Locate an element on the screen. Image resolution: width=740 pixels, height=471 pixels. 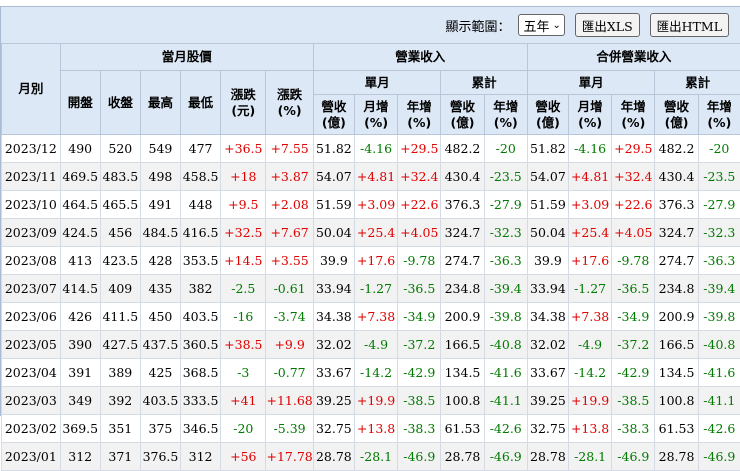
table-cell: 477 is located at coordinates (201, 149).